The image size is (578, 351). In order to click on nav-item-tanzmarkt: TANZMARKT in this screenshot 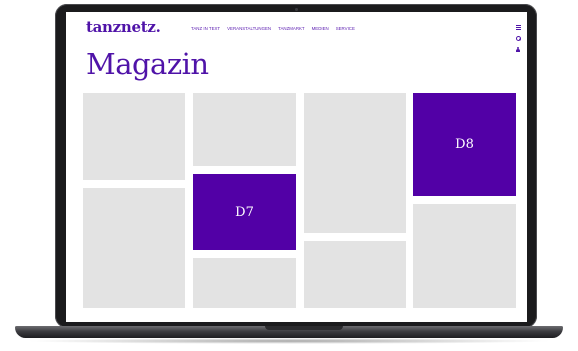, I will do `click(291, 28)`.